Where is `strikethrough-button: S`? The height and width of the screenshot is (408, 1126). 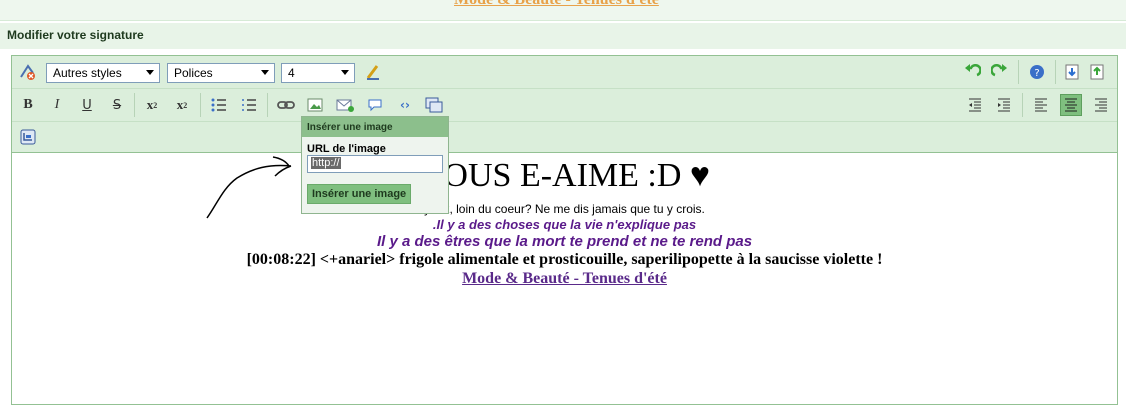 strikethrough-button: S is located at coordinates (117, 105).